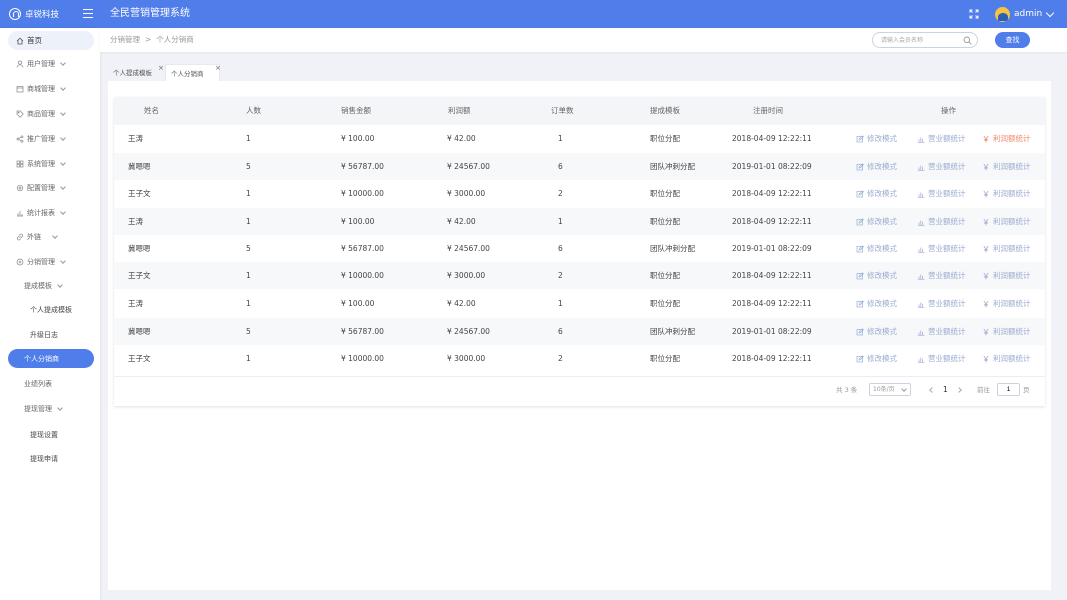 This screenshot has height=600, width=1067. What do you see at coordinates (665, 138) in the screenshot?
I see `cell-template: 职位分配` at bounding box center [665, 138].